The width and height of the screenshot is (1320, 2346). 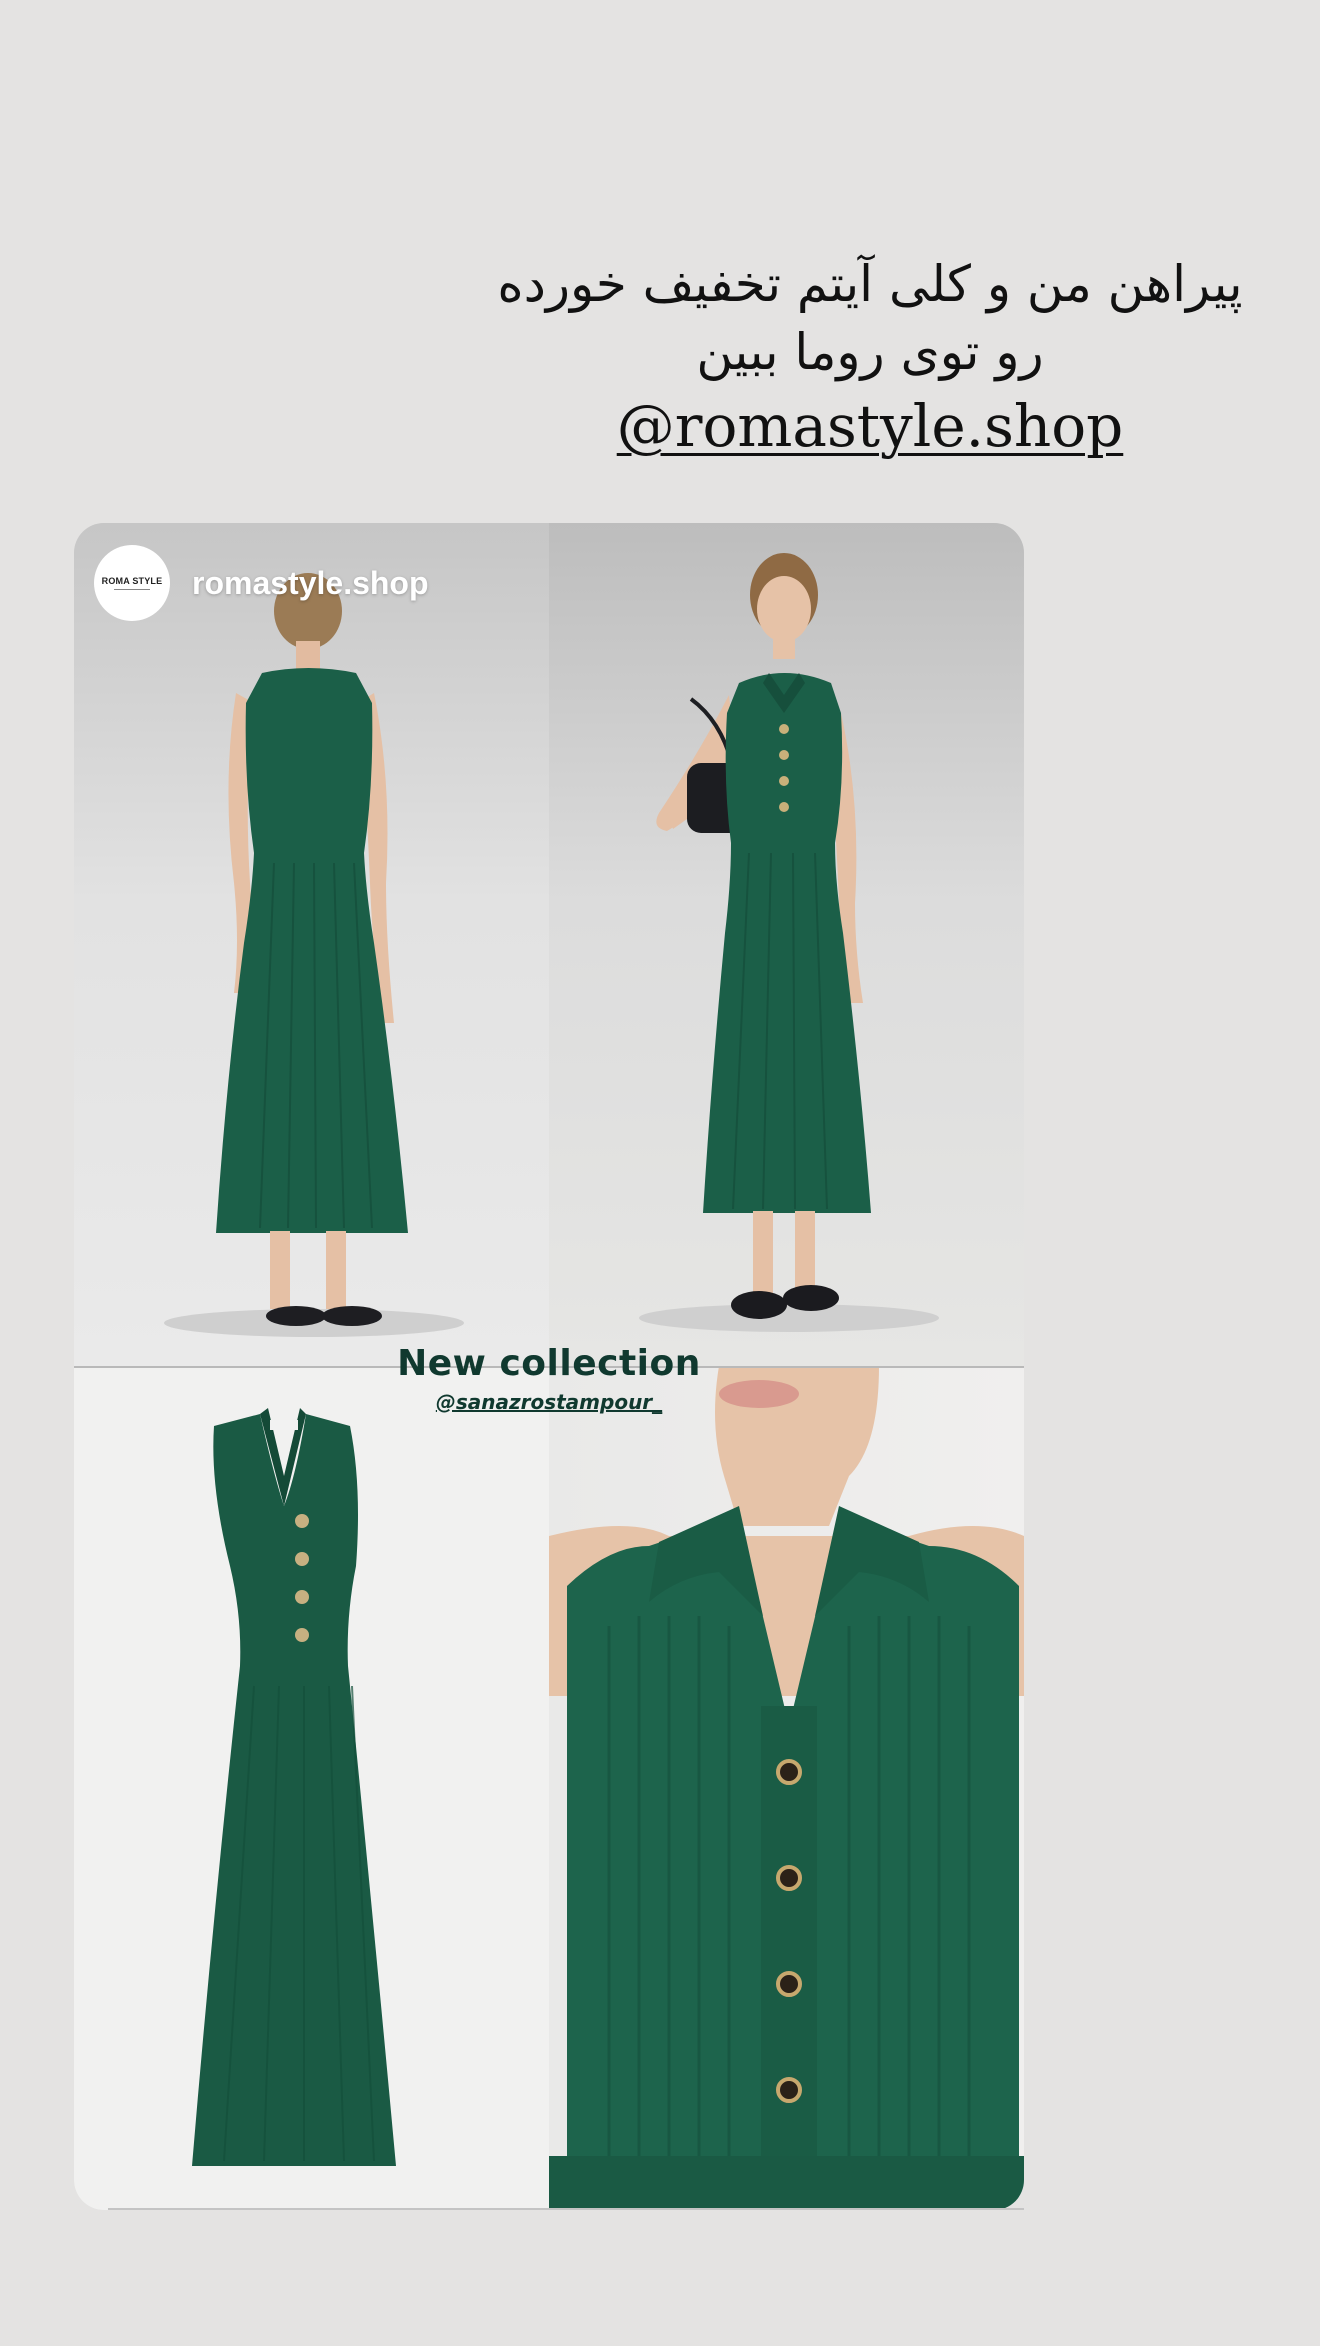 What do you see at coordinates (786, 1788) in the screenshot?
I see `photo-detail-closeup` at bounding box center [786, 1788].